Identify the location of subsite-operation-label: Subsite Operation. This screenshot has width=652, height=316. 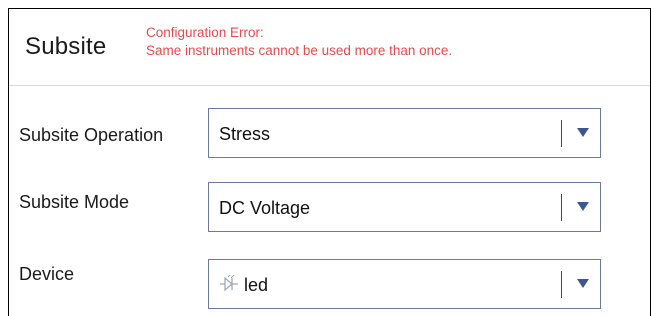
(91, 135).